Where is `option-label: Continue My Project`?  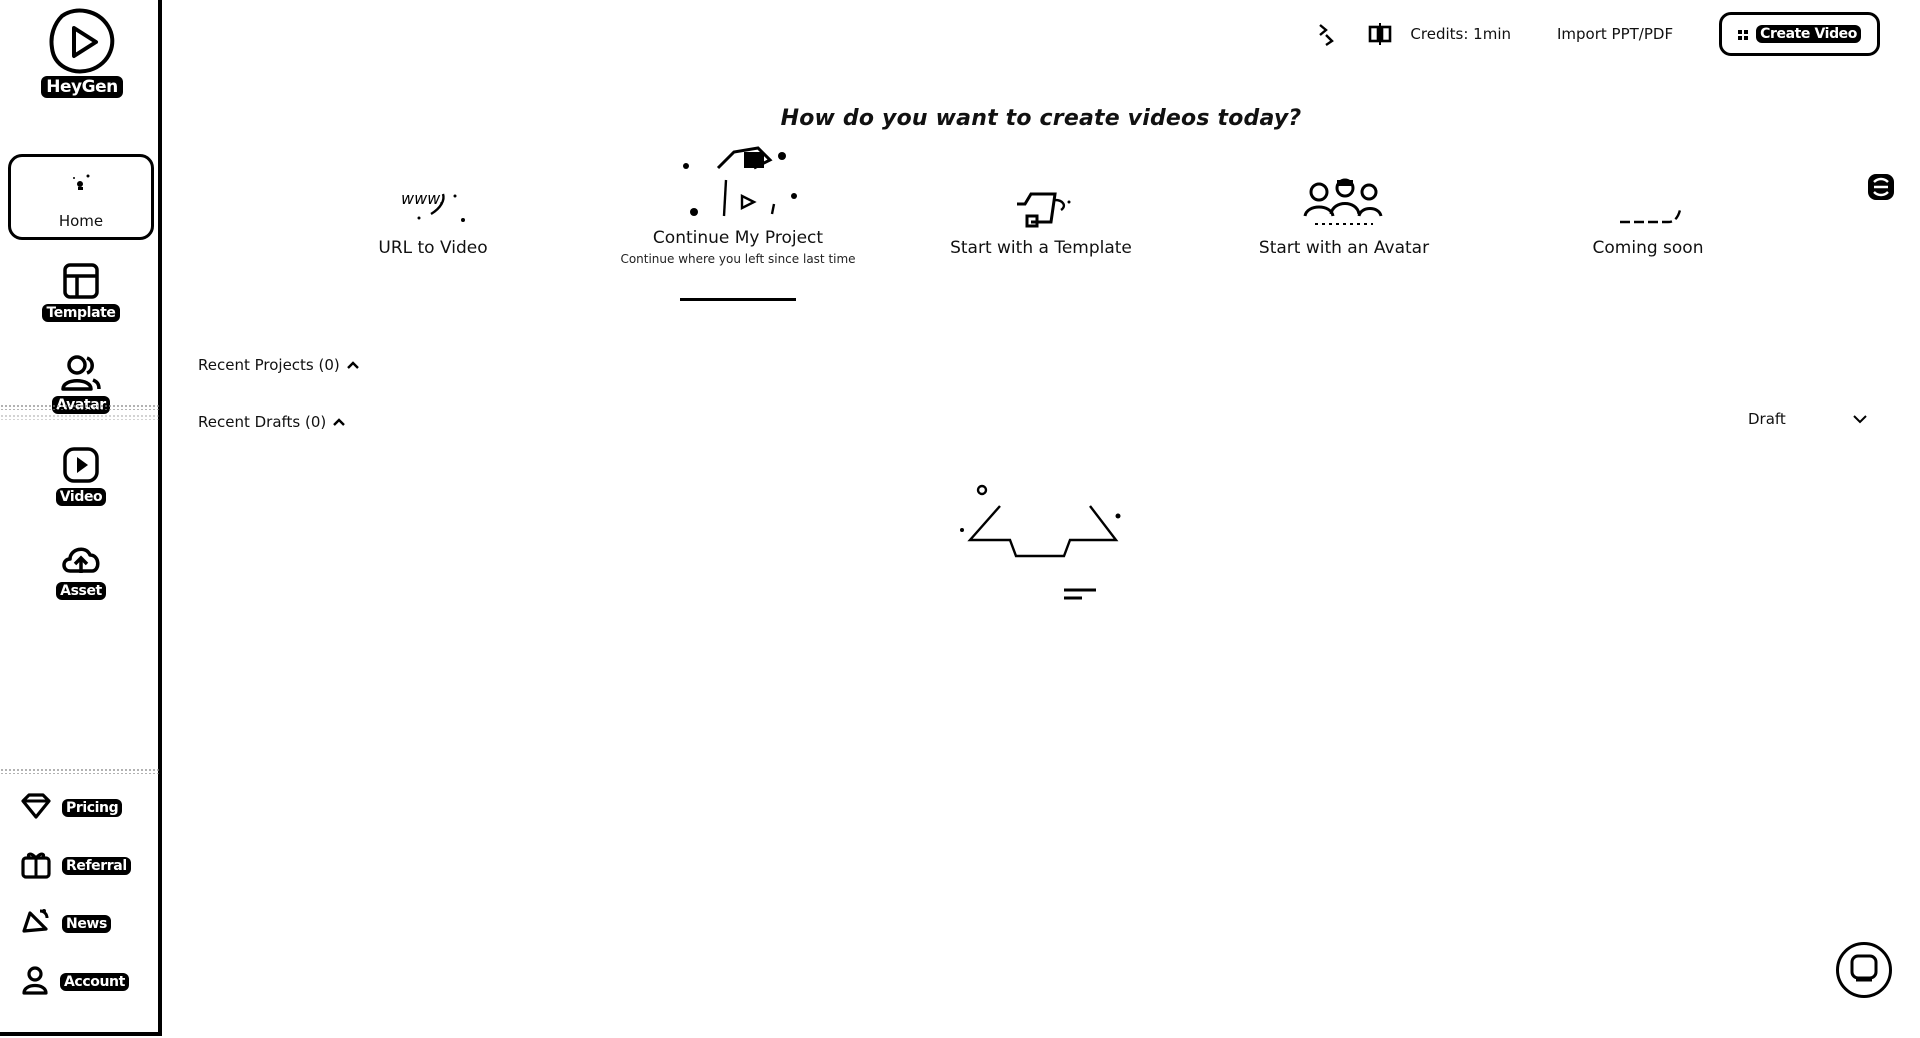
option-label: Continue My Project is located at coordinates (738, 238).